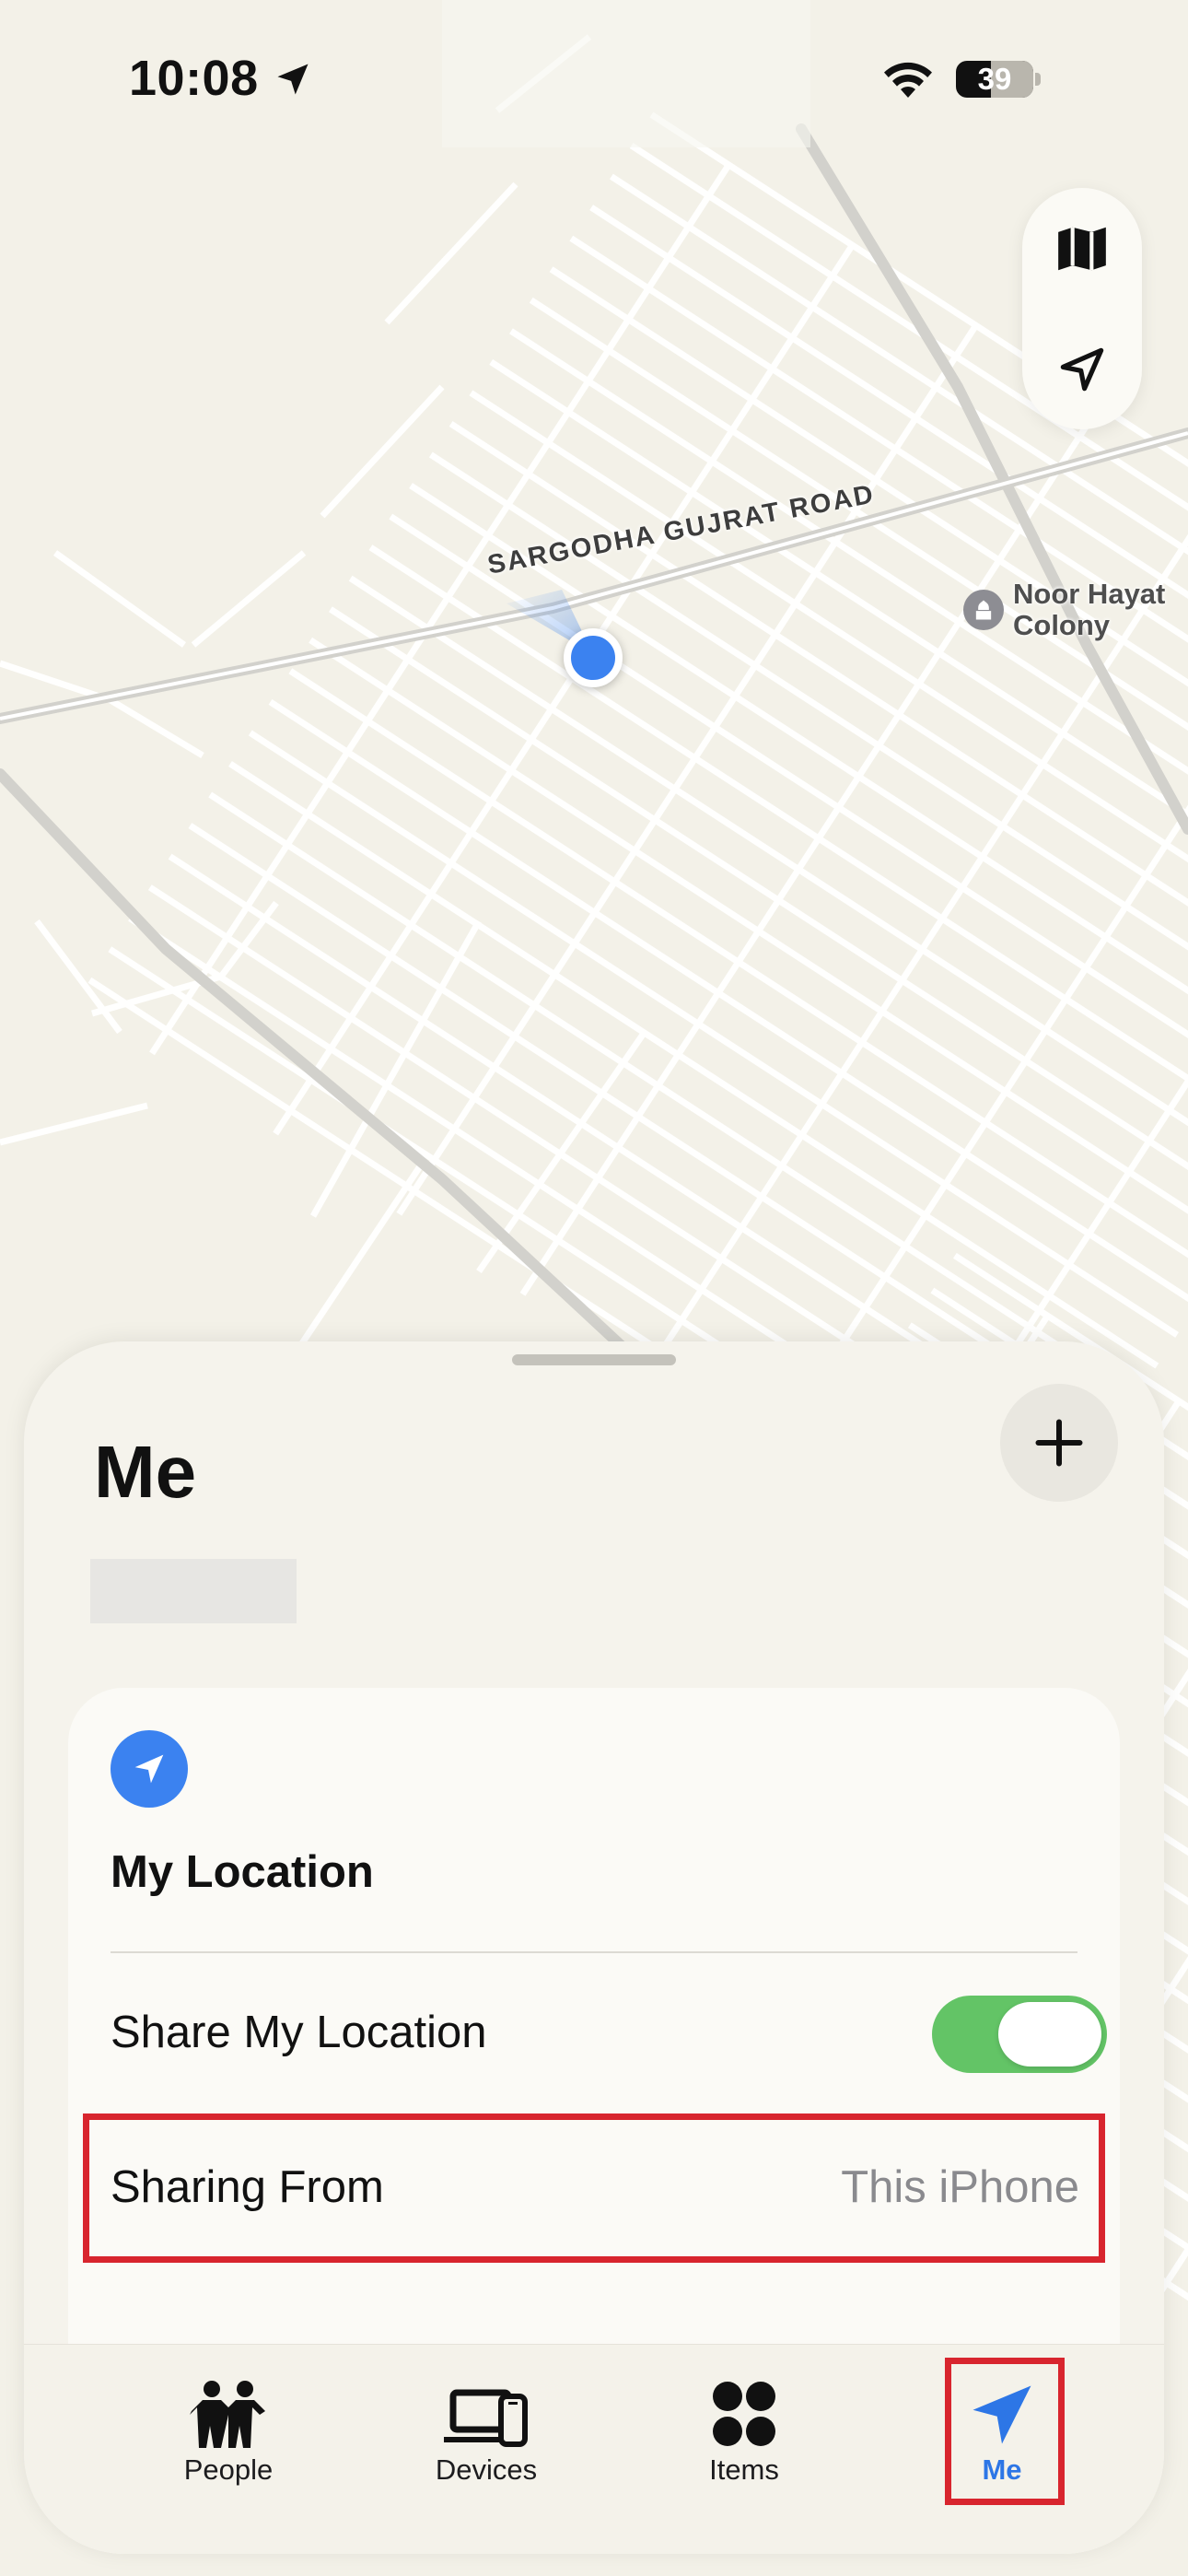 This screenshot has width=1188, height=2576. I want to click on add-button, so click(1059, 1443).